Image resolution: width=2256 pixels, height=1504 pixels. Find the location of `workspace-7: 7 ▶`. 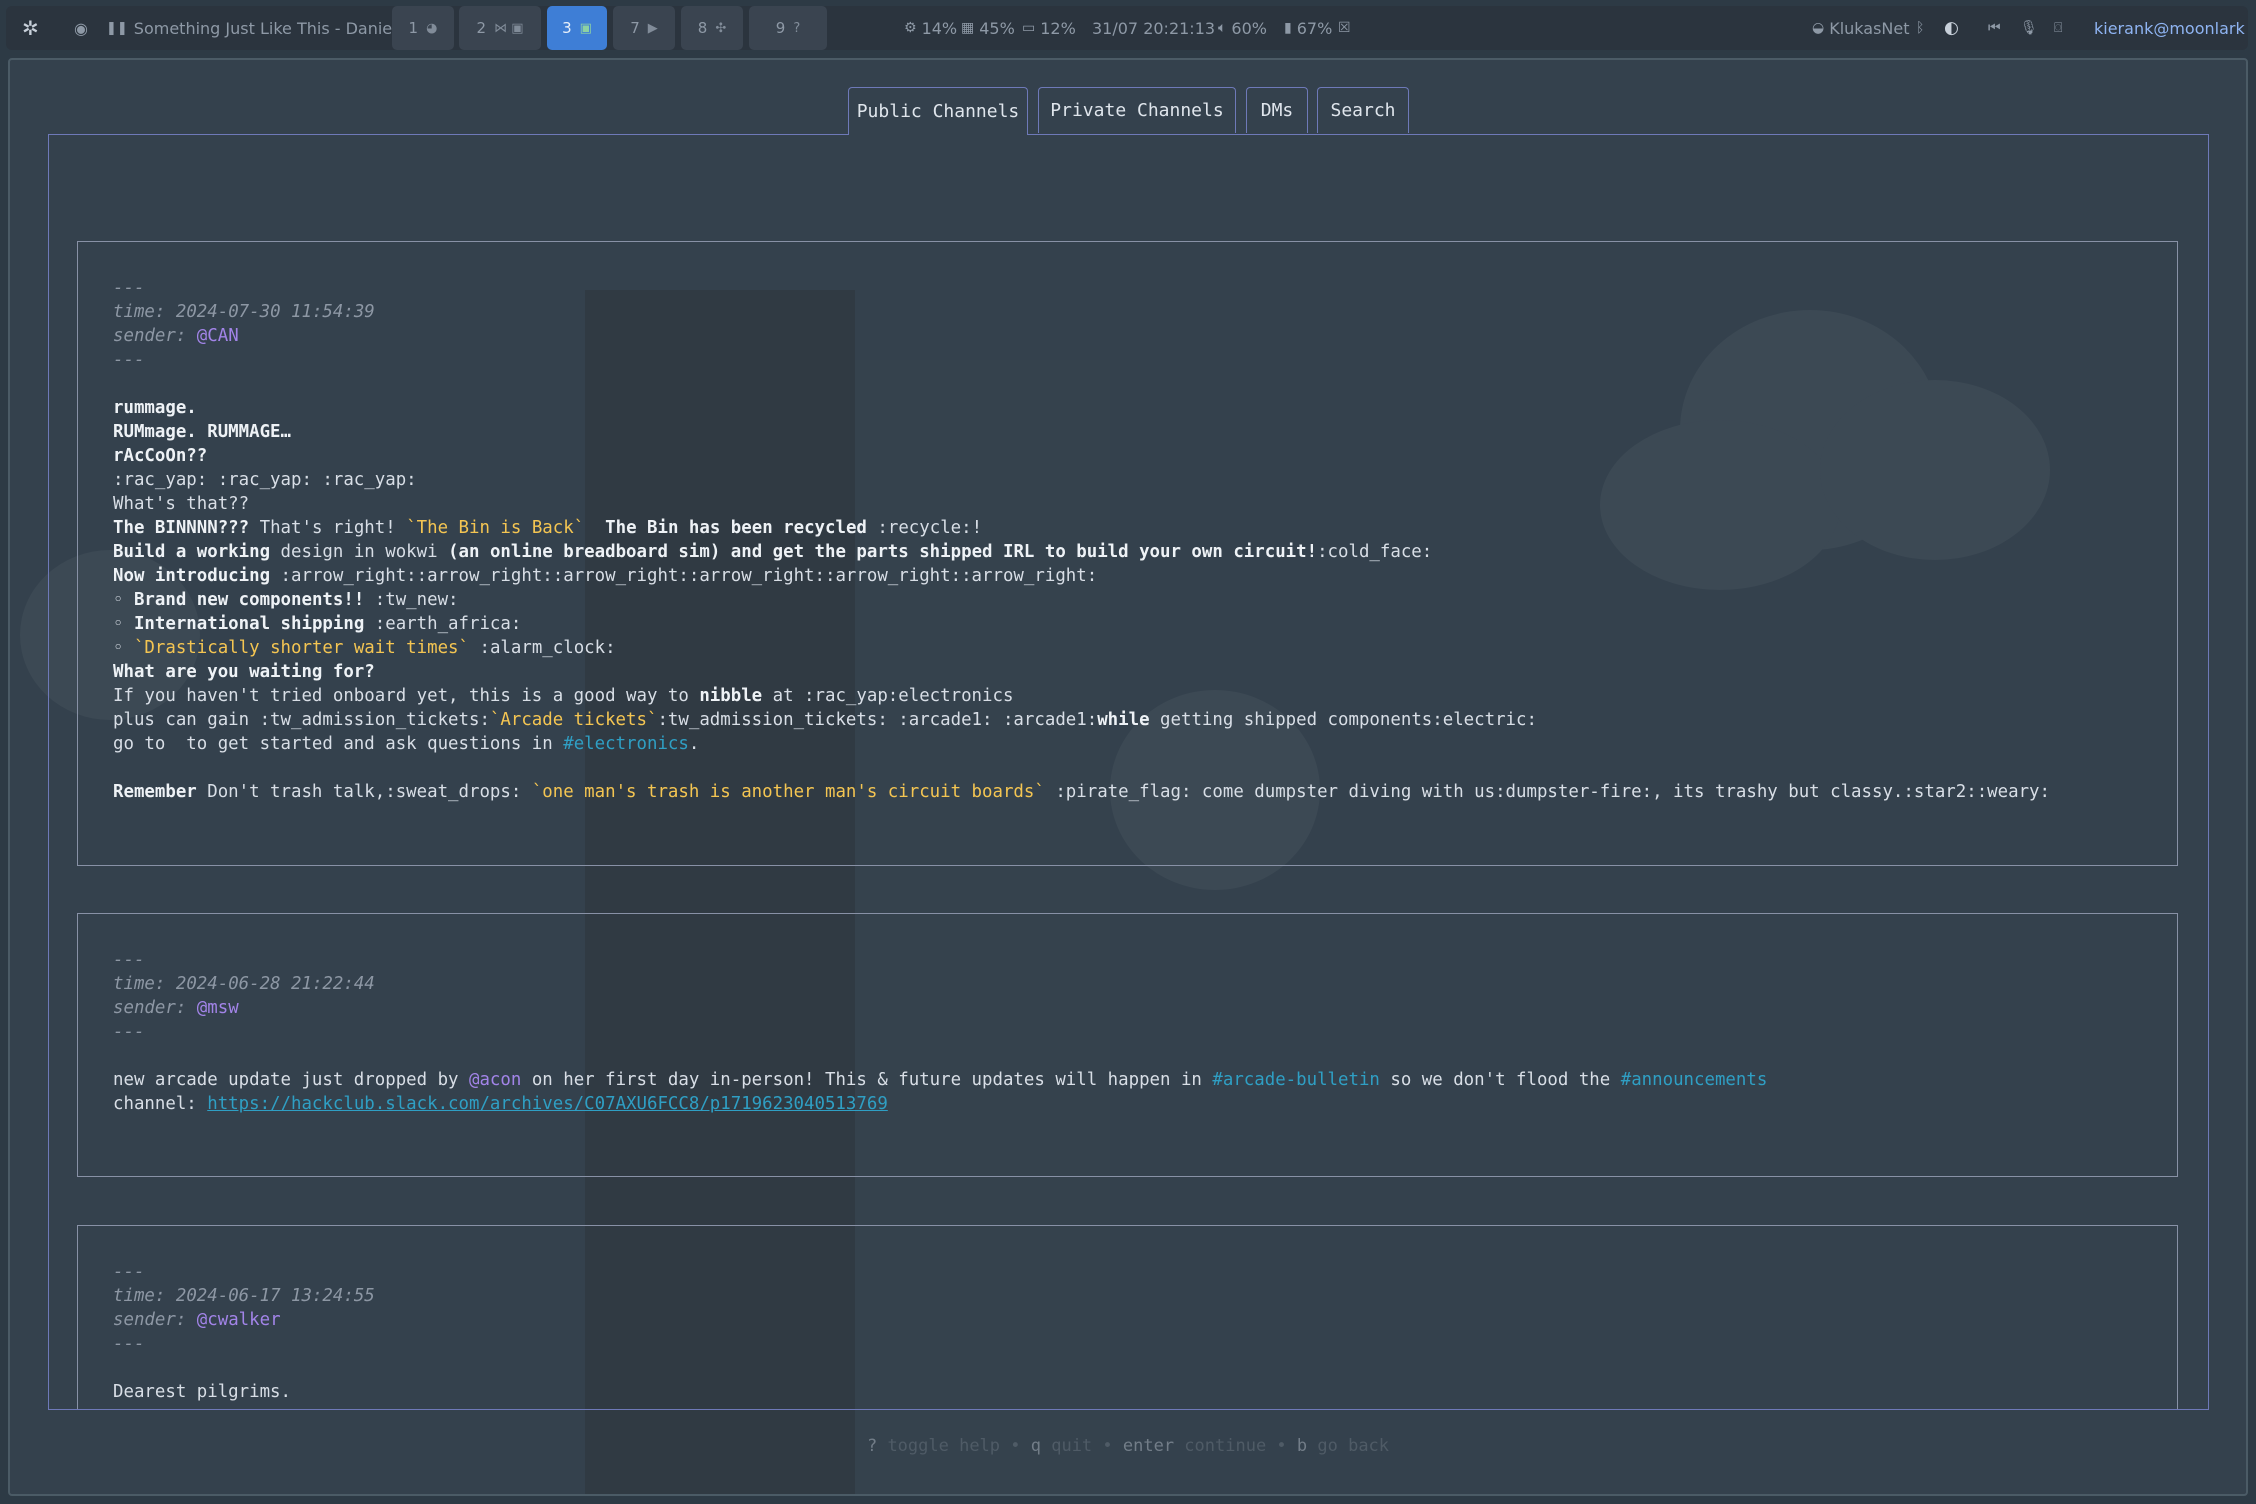

workspace-7: 7 ▶ is located at coordinates (644, 28).